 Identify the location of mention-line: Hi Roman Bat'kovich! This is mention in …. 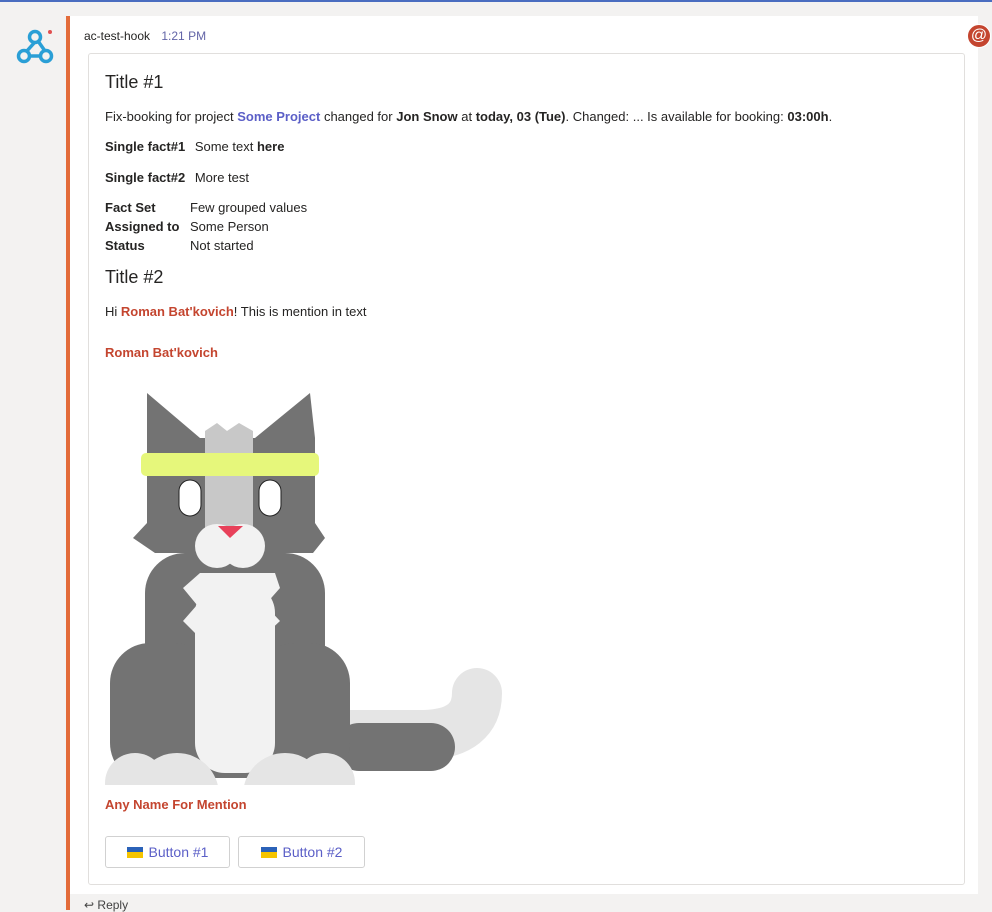
(236, 311).